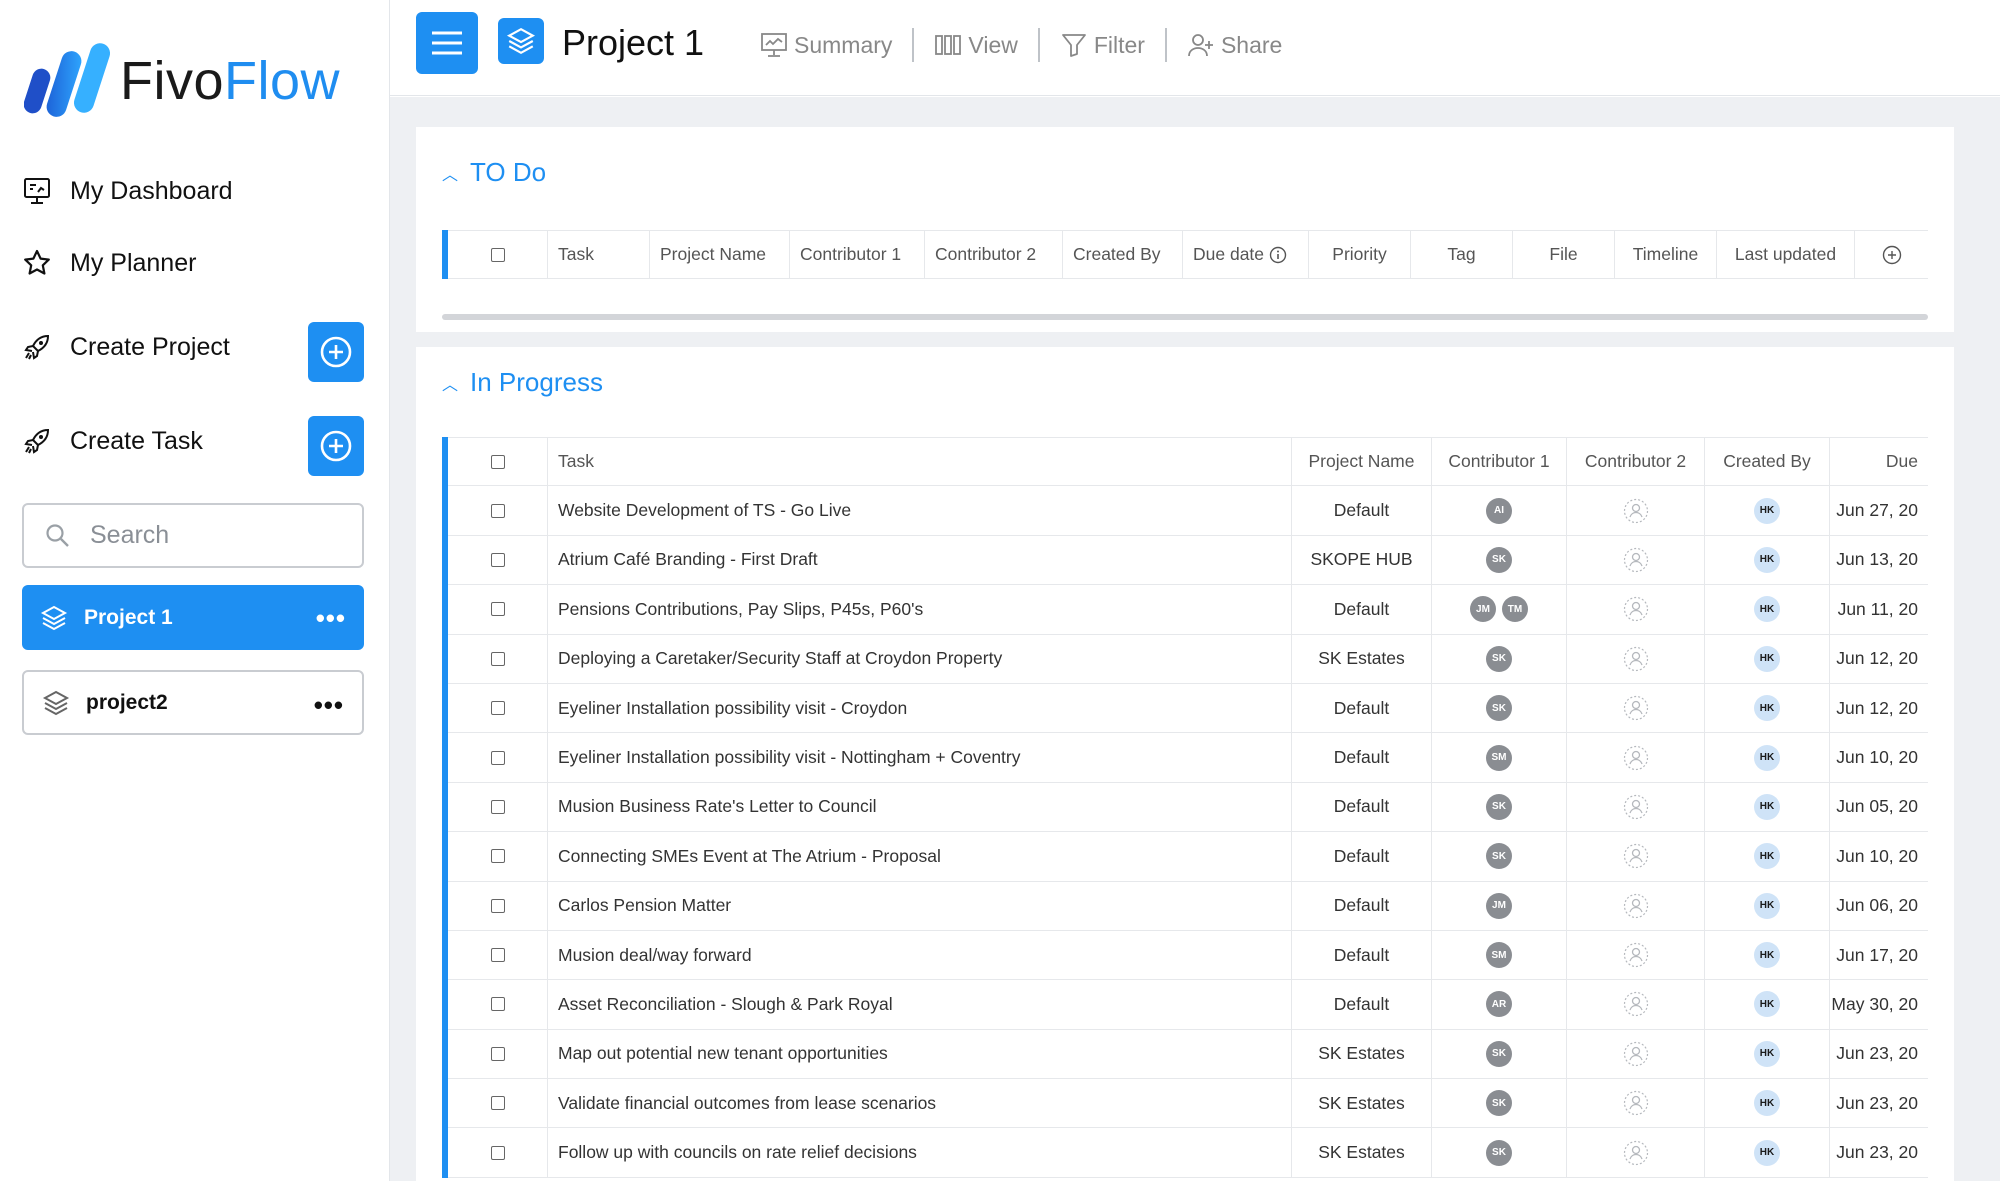 Image resolution: width=2000 pixels, height=1181 pixels. I want to click on search-input, so click(210, 535).